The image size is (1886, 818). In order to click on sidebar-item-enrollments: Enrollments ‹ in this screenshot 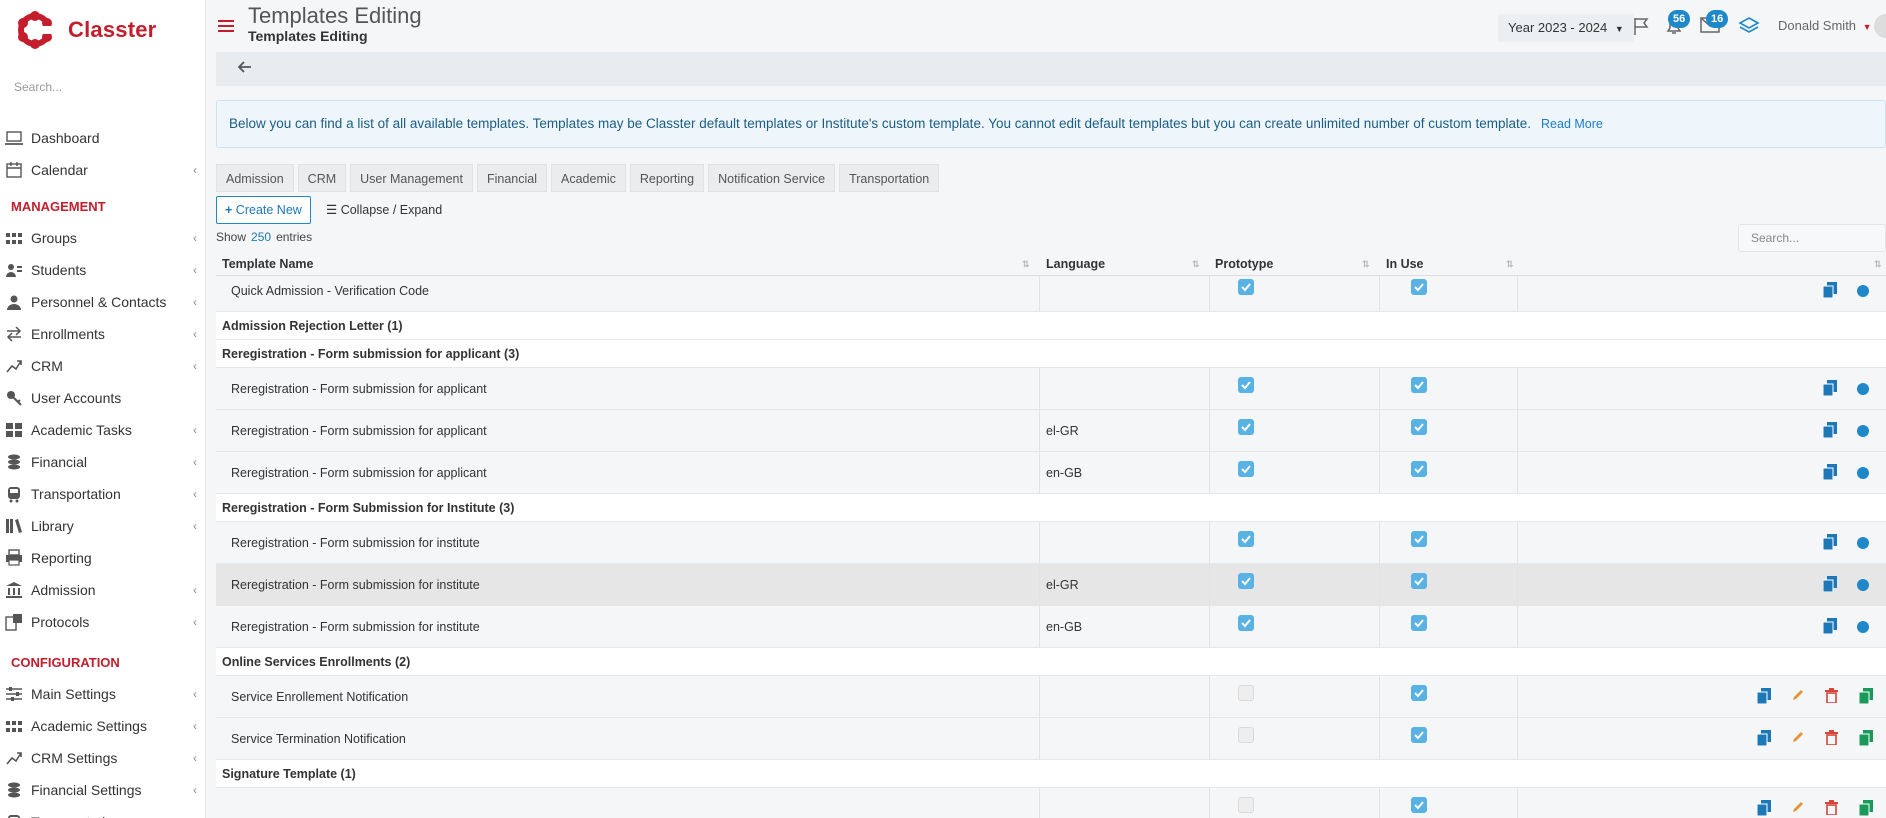, I will do `click(102, 334)`.